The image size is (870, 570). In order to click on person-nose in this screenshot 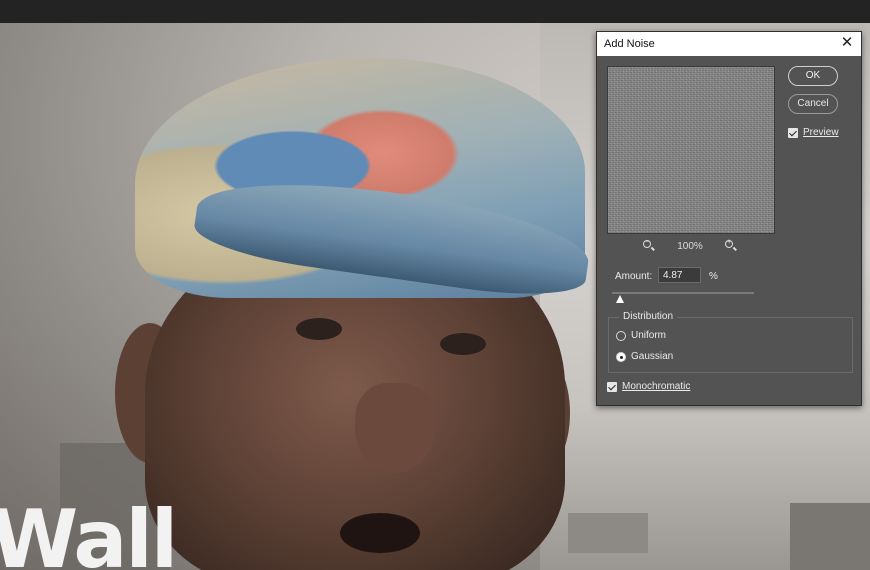, I will do `click(395, 428)`.